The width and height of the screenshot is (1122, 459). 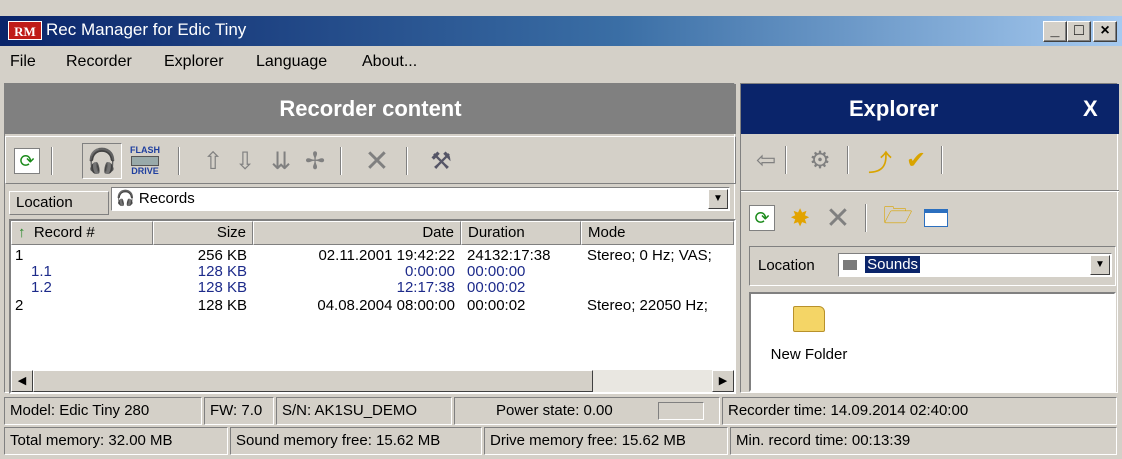 I want to click on recorder-toolbar: ⟳ 🎧 FLASH DRIVE ⇧ ⇩ ⇊ ✢ ✕ ⚒, so click(x=370, y=160).